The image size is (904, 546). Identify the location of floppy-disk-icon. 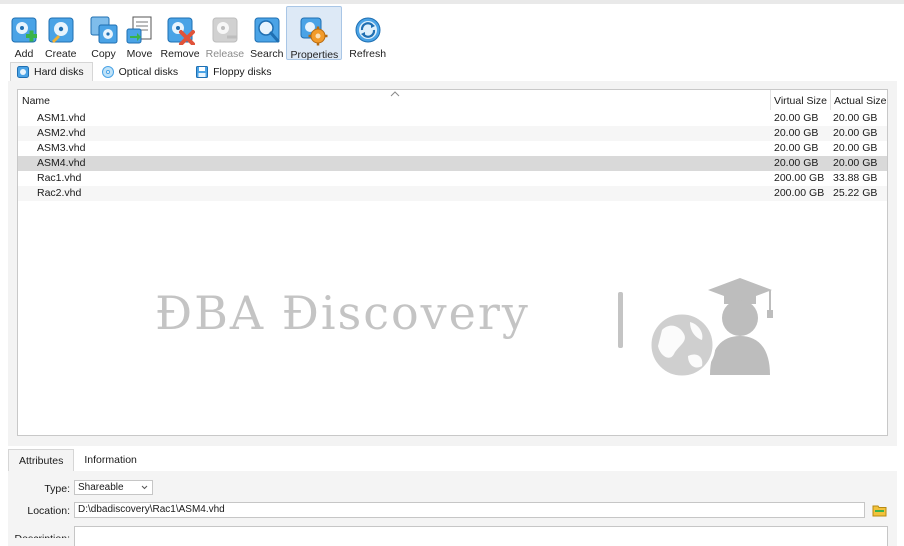
(202, 72).